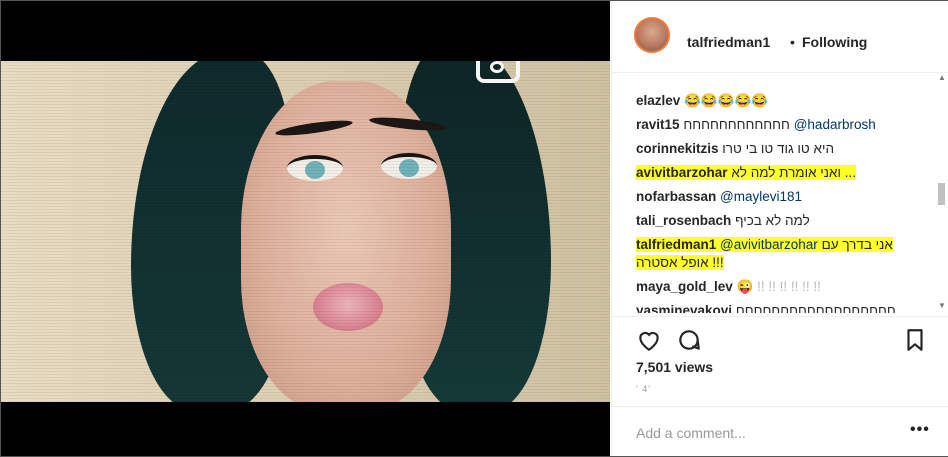 The image size is (948, 457). I want to click on scrollbar-thumb, so click(941, 194).